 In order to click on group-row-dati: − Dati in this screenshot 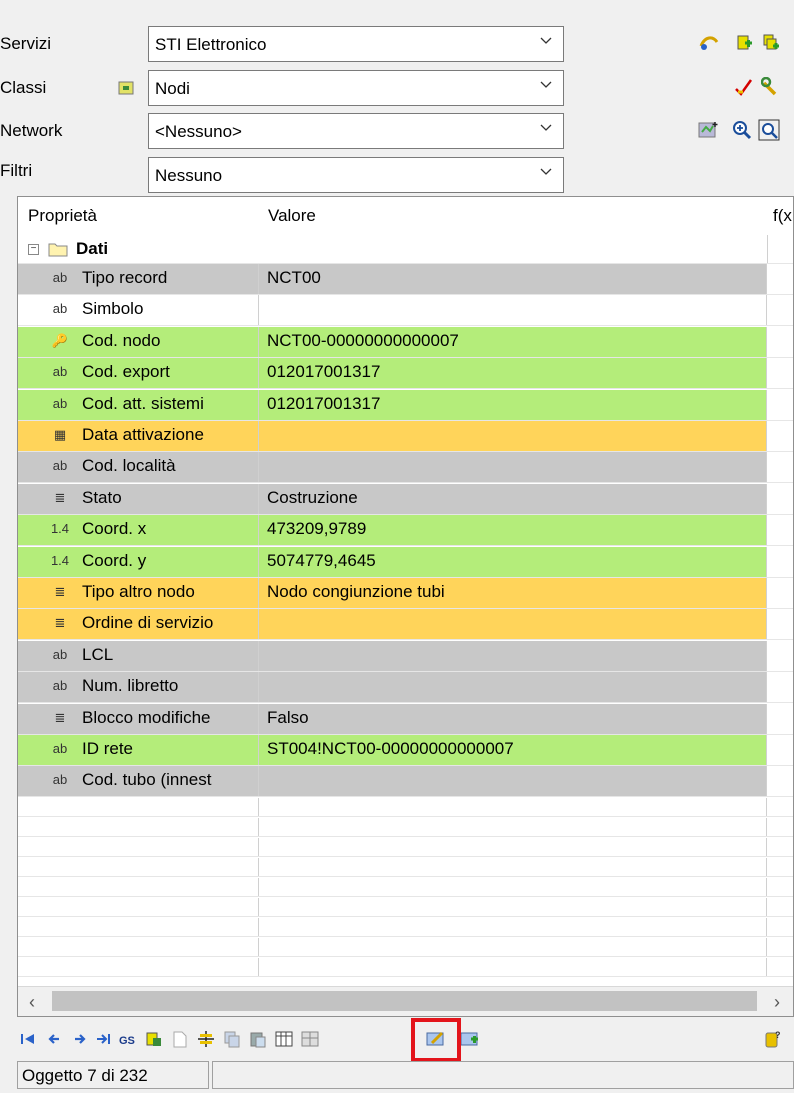, I will do `click(405, 249)`.